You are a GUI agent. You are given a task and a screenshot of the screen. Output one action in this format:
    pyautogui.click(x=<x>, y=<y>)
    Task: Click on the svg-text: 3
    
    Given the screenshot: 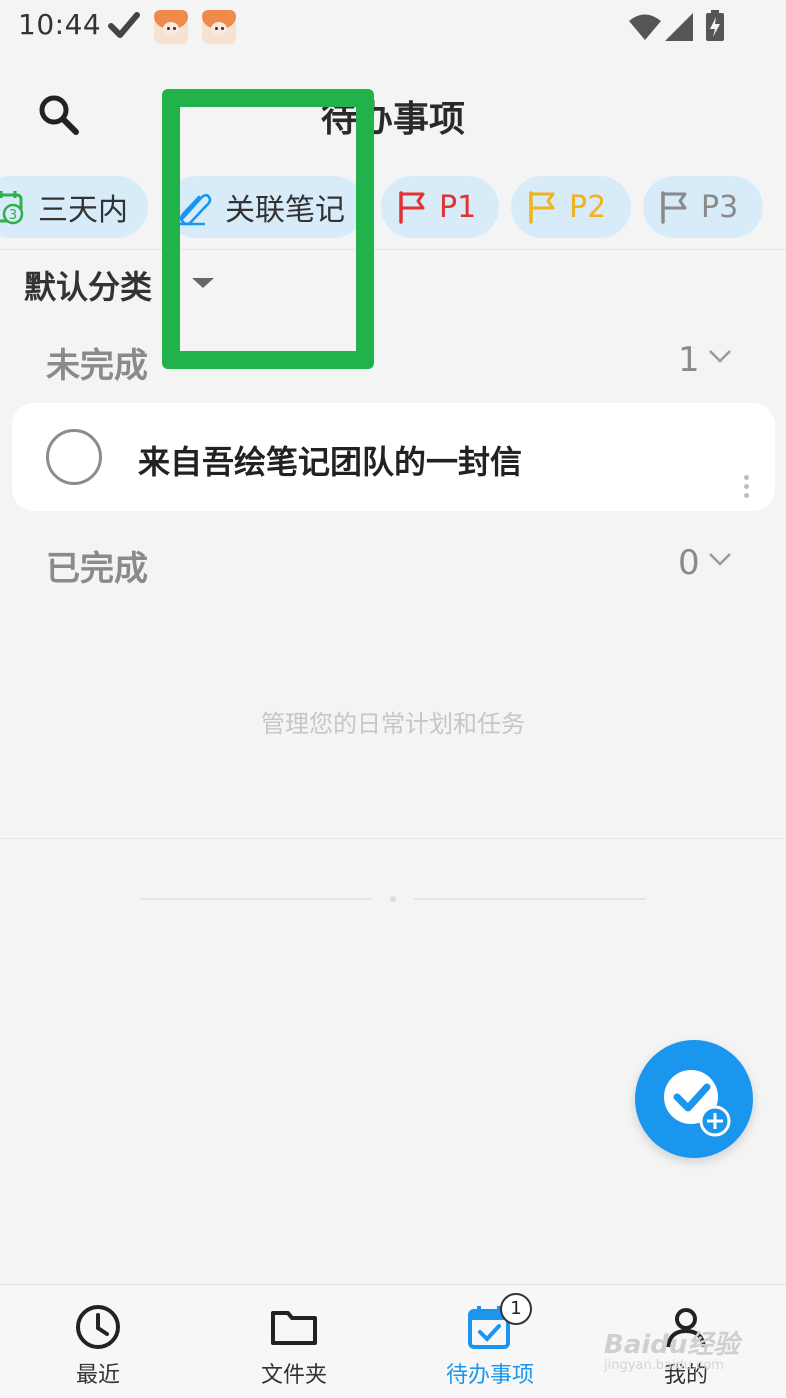 What is the action you would take?
    pyautogui.click(x=13, y=215)
    